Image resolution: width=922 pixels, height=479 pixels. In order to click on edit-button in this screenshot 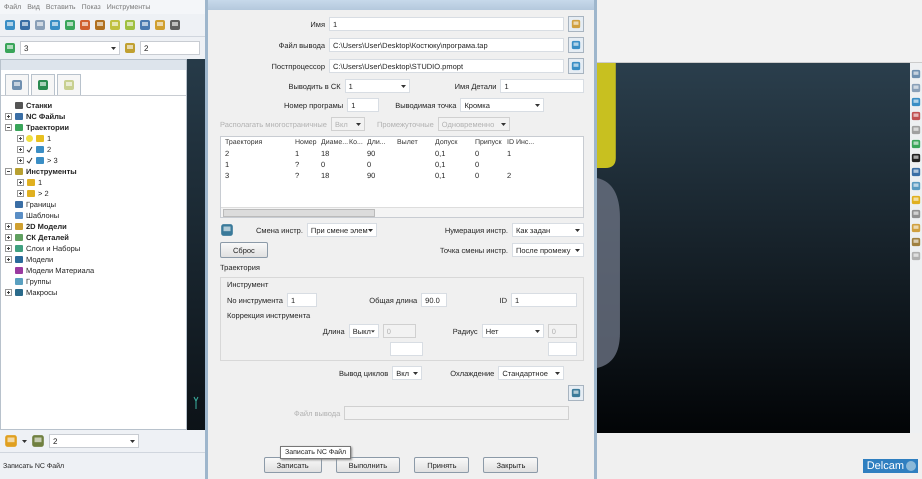, I will do `click(576, 24)`.